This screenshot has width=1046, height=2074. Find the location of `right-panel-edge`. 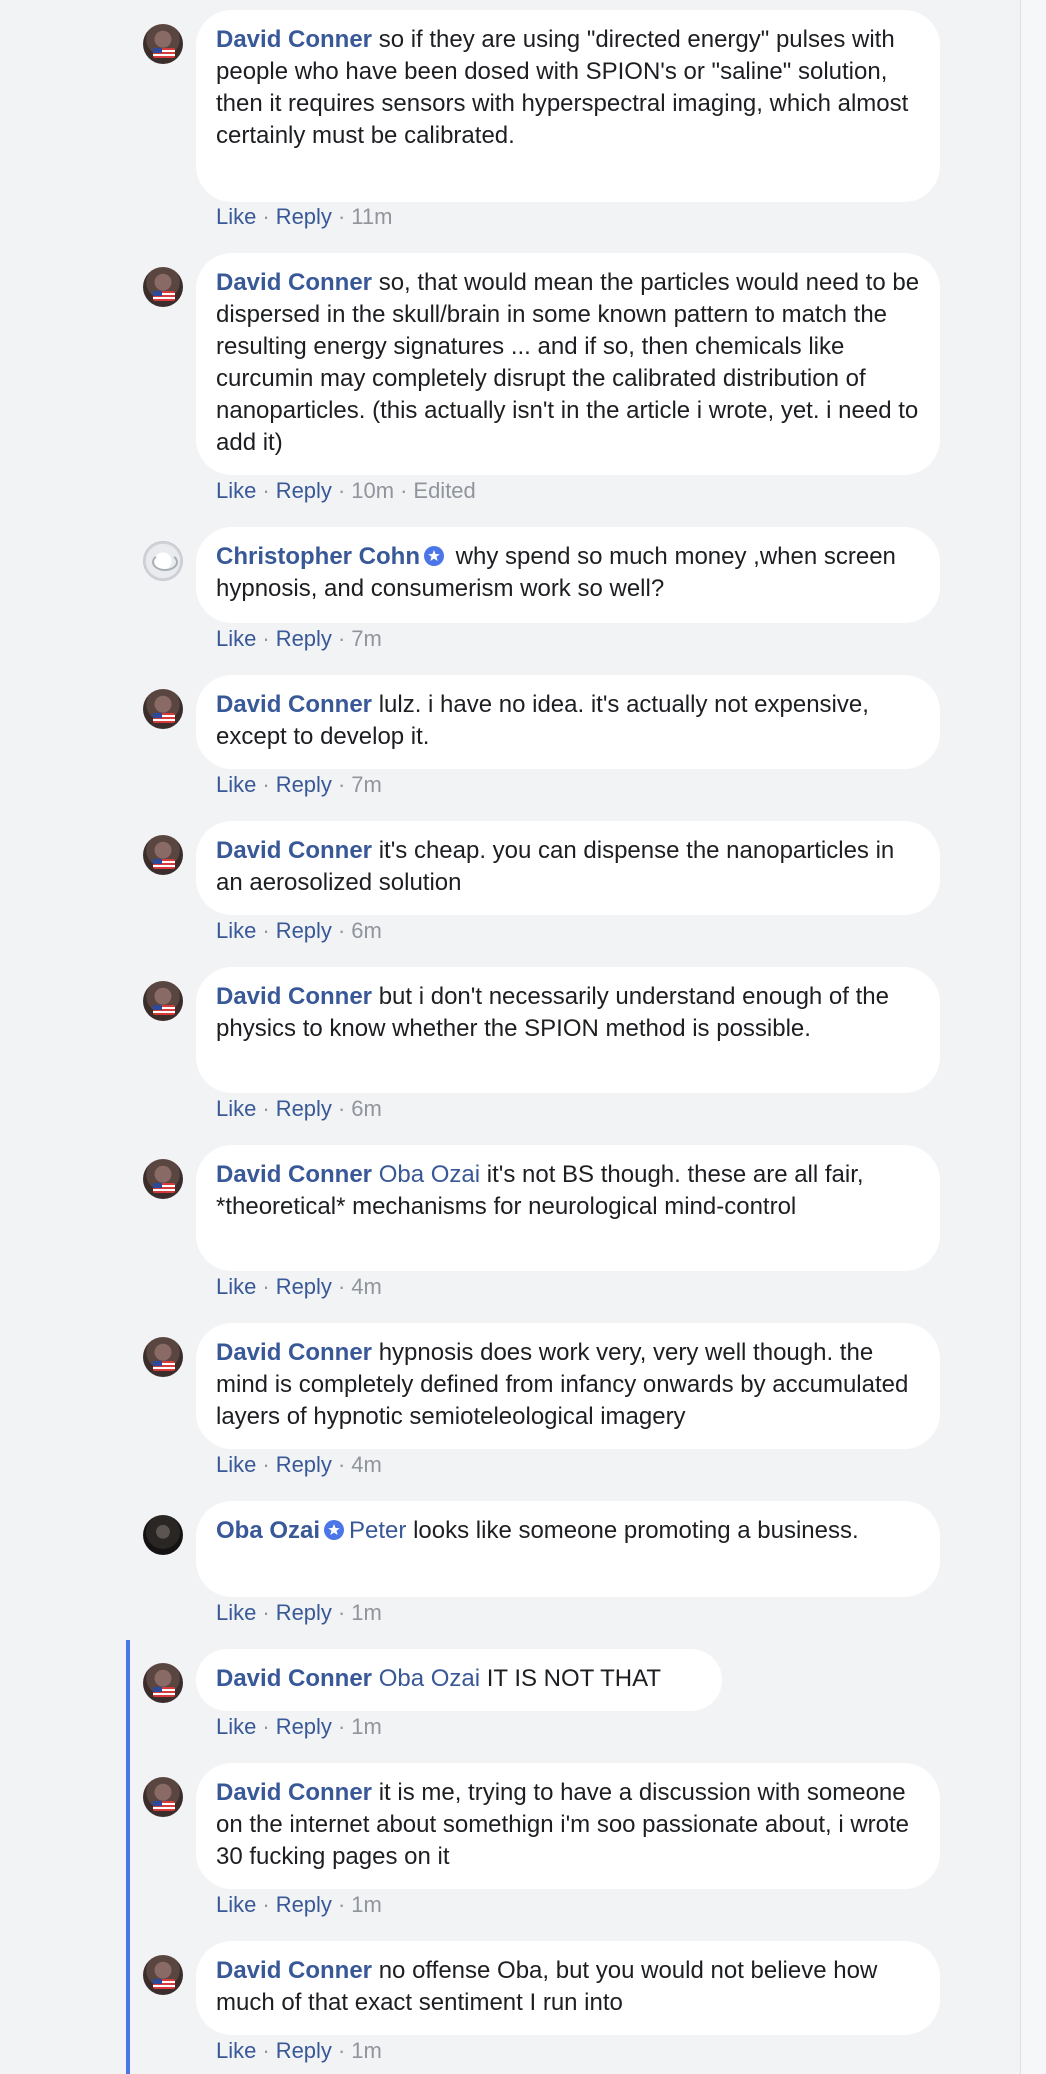

right-panel-edge is located at coordinates (1033, 1037).